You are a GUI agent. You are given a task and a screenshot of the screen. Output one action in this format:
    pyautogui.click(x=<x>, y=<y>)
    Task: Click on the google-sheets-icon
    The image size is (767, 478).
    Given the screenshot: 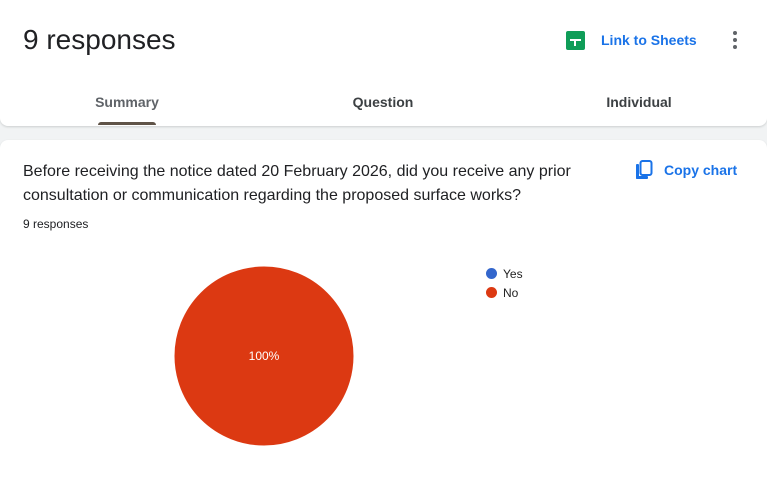 What is the action you would take?
    pyautogui.click(x=575, y=40)
    